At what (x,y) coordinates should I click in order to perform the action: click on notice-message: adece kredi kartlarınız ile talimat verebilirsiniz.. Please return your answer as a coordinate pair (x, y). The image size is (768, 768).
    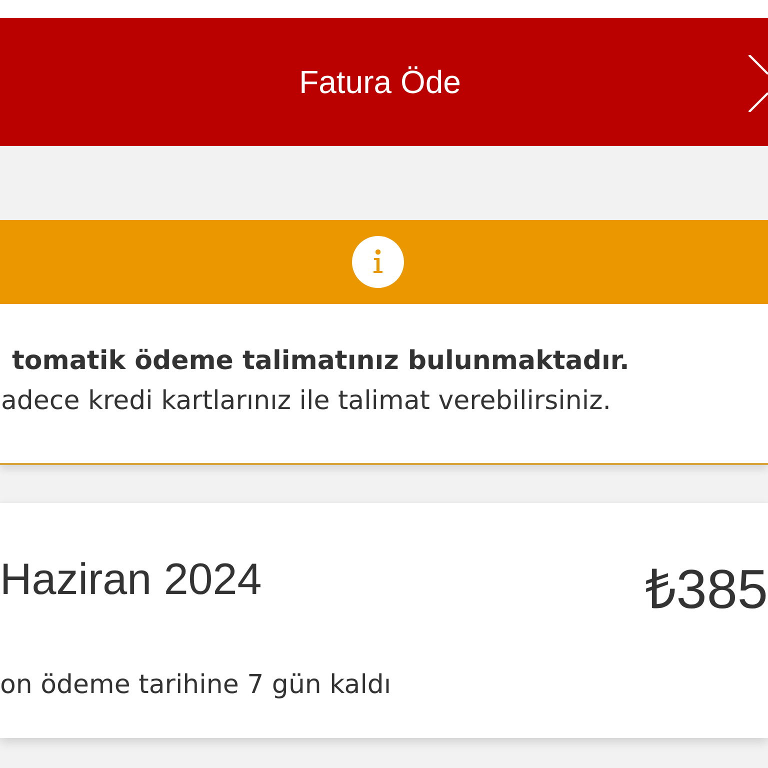
    Looking at the image, I should click on (306, 401).